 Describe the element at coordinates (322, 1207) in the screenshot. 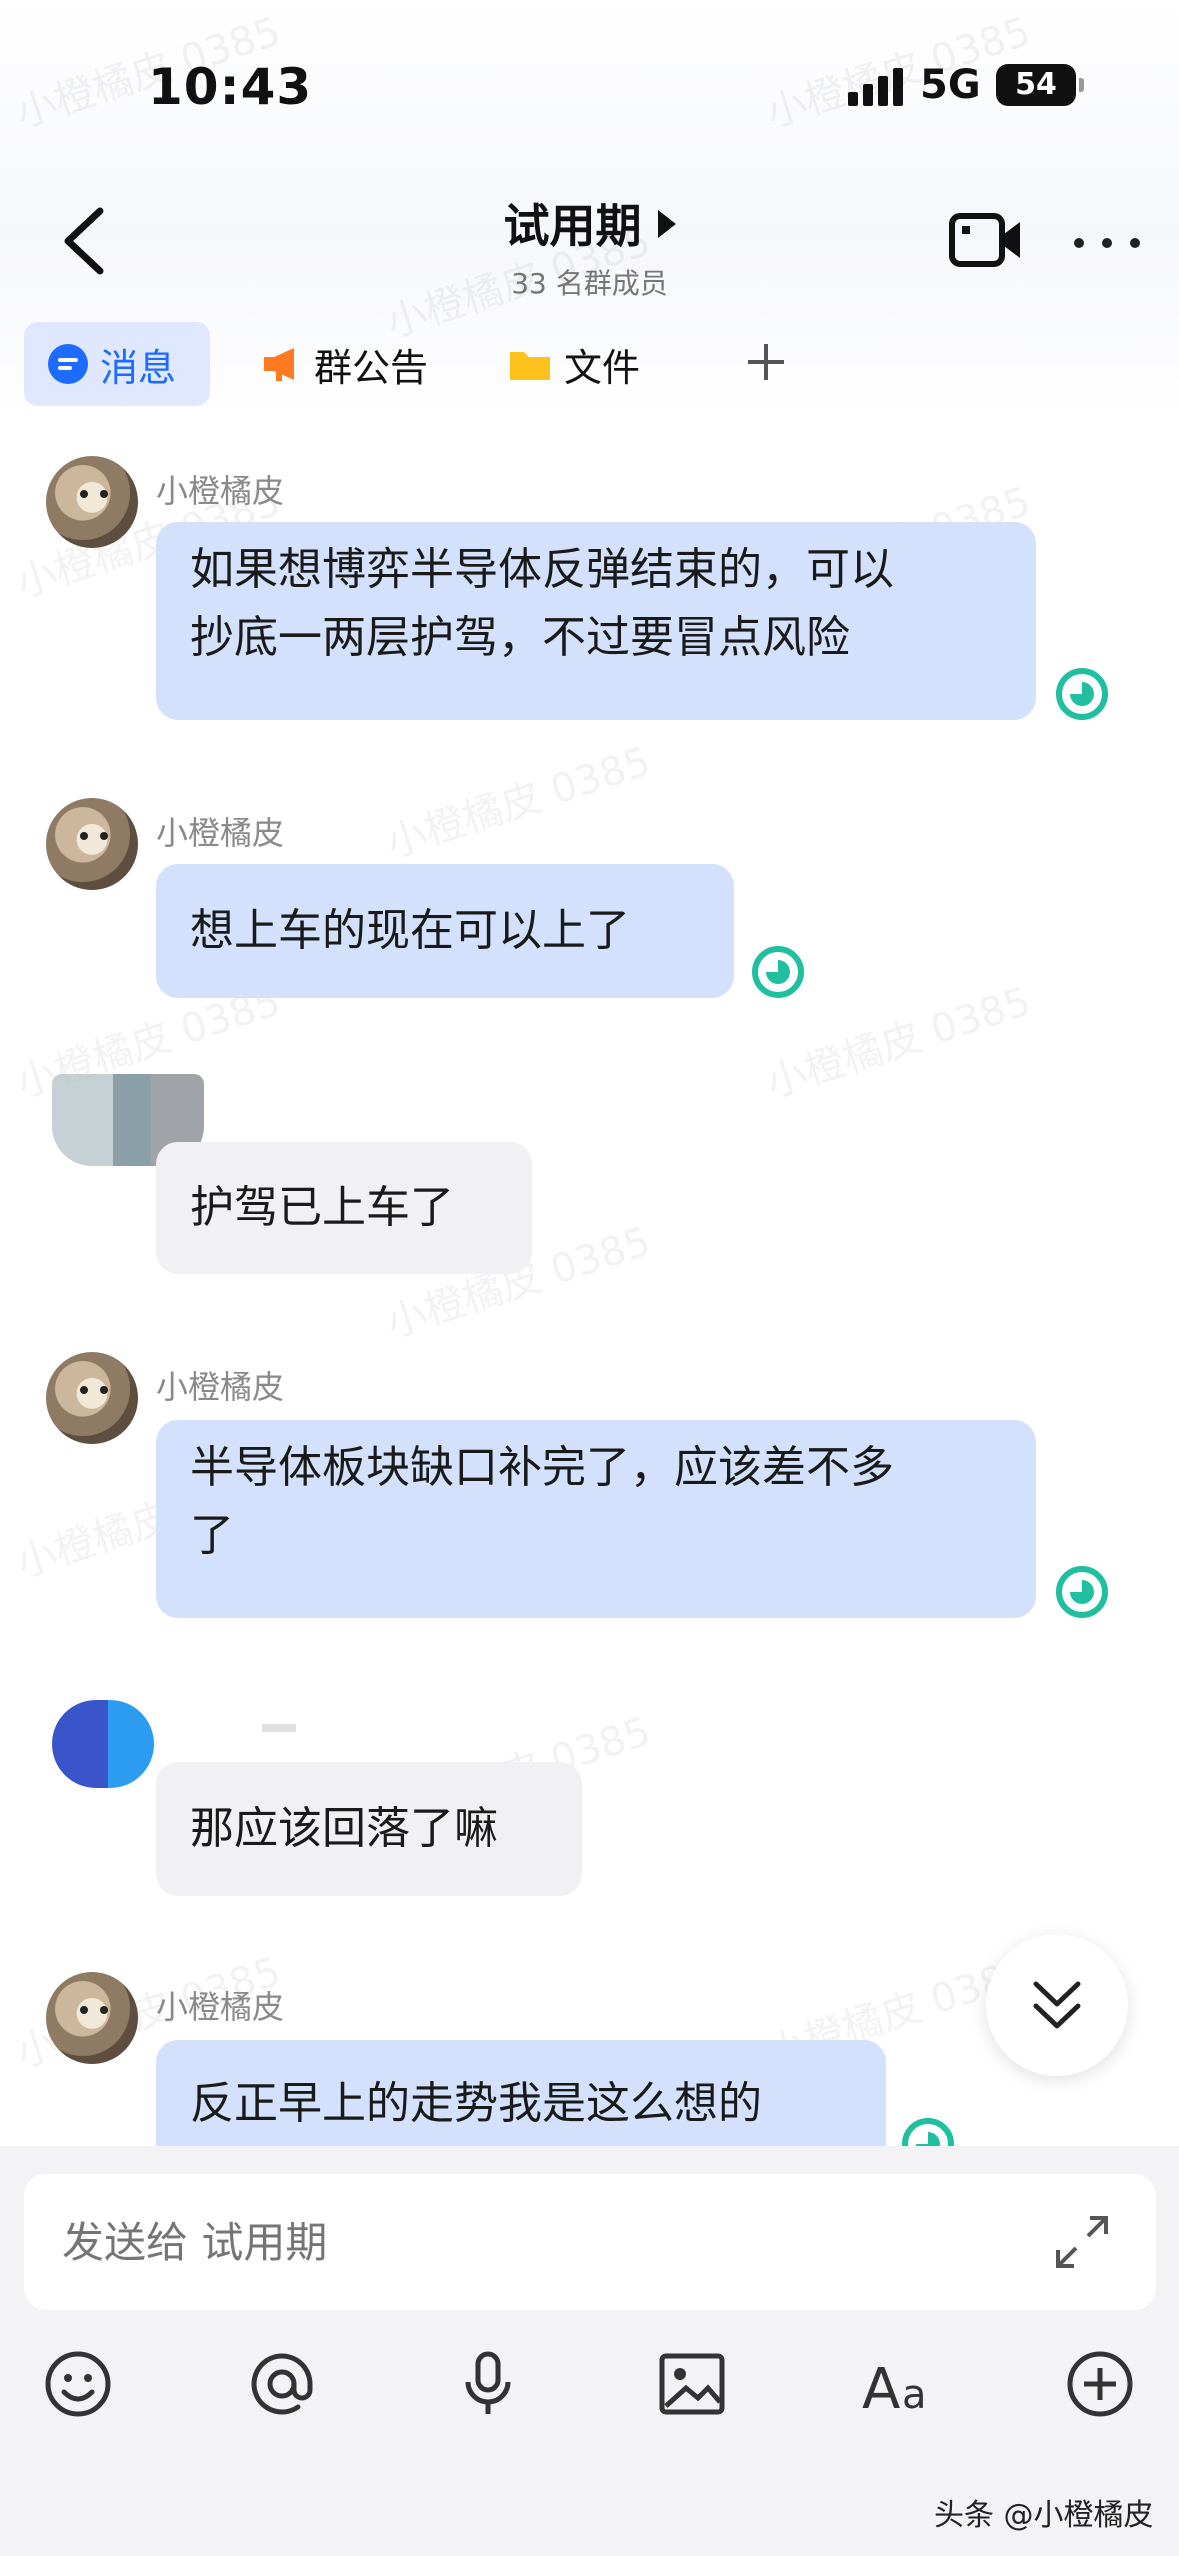

I see `message-line: 护驾已上车了` at that location.